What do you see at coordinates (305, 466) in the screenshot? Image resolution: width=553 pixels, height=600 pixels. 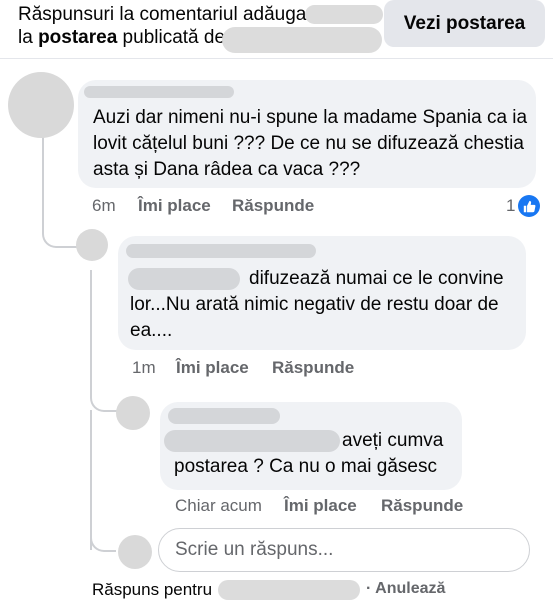 I see `comment-text-3b: postarea ? Ca nu o mai găsesc` at bounding box center [305, 466].